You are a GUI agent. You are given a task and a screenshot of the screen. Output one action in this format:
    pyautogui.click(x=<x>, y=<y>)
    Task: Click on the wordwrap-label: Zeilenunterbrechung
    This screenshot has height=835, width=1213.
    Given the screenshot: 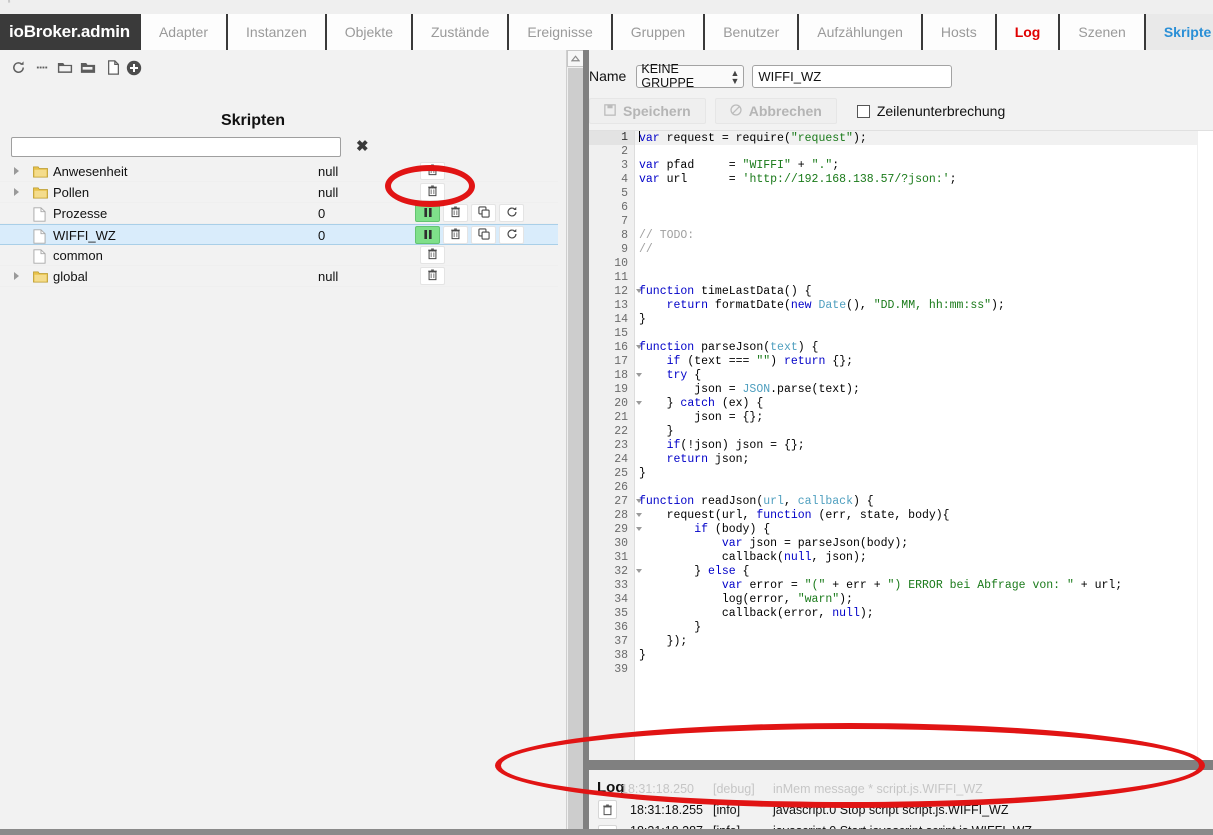 What is the action you would take?
    pyautogui.click(x=941, y=111)
    